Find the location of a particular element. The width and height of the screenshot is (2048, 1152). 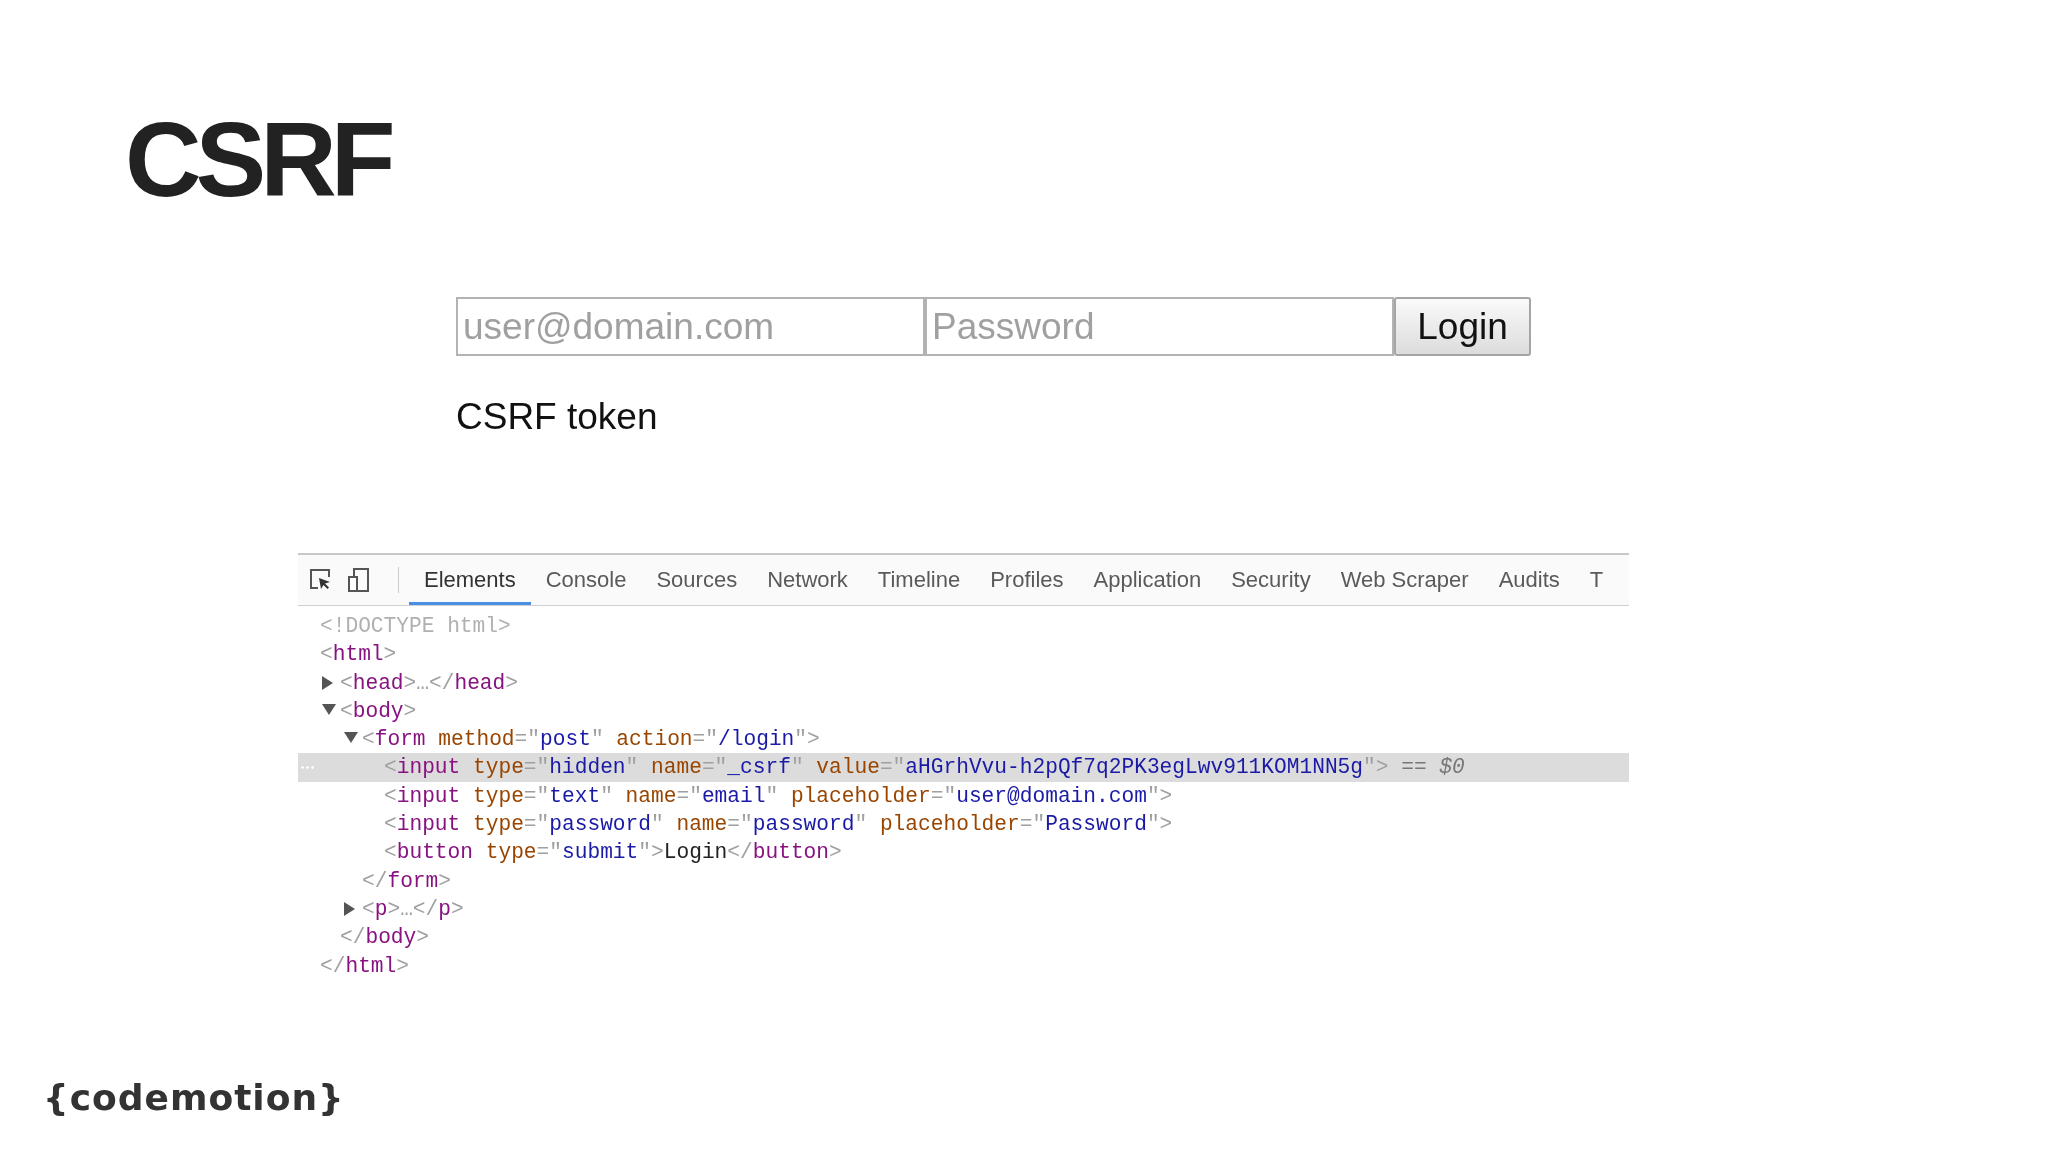

tab: T is located at coordinates (1596, 580).